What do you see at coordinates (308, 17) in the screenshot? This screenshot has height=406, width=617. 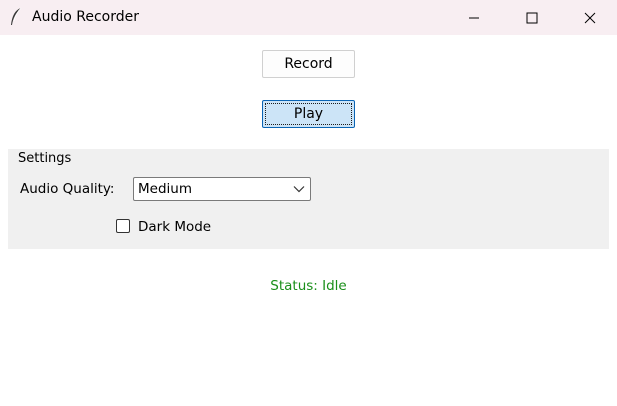 I see `title-bar: Audio Recorder` at bounding box center [308, 17].